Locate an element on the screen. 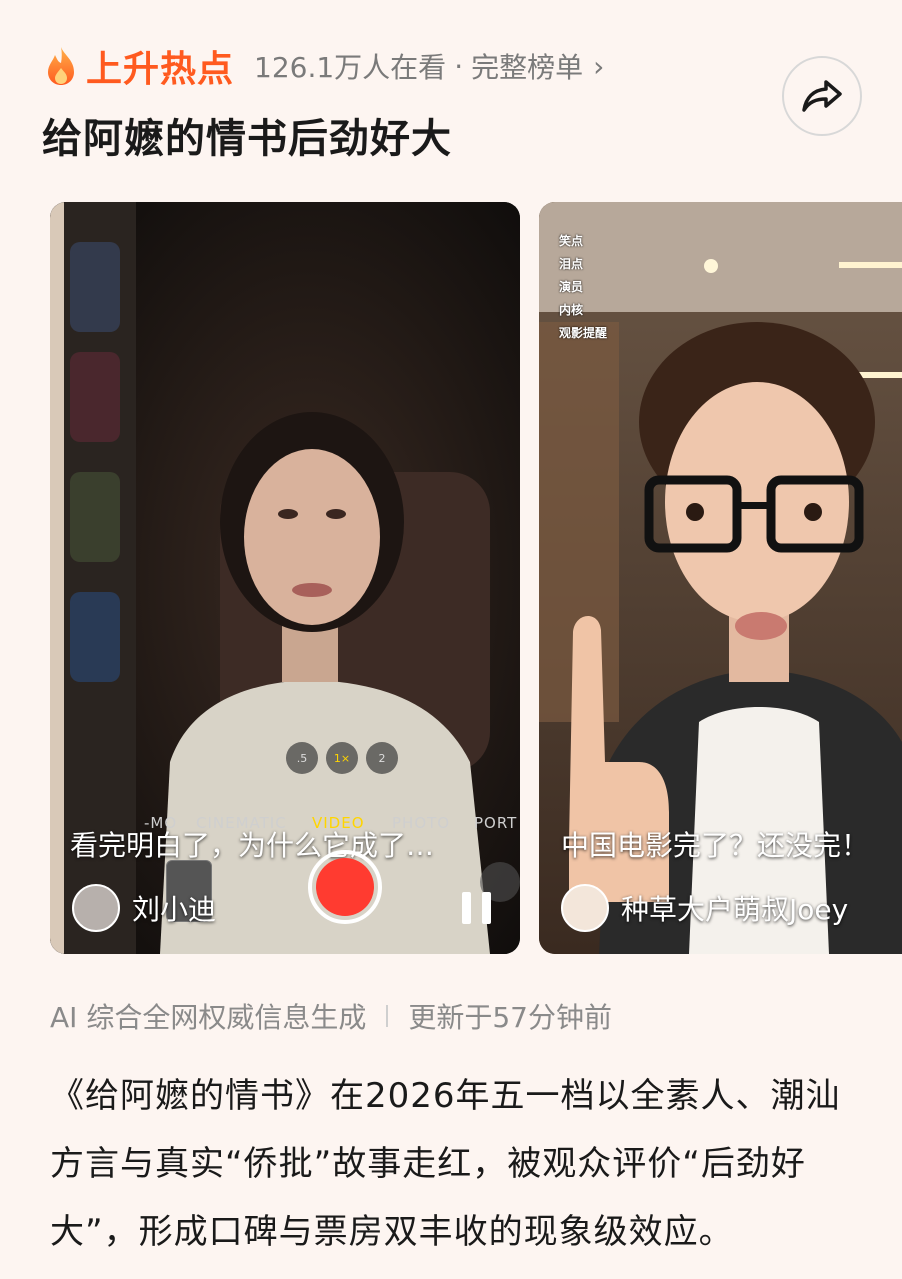  video-caption-2: 中国电影完了？还没完！ is located at coordinates (715, 845).